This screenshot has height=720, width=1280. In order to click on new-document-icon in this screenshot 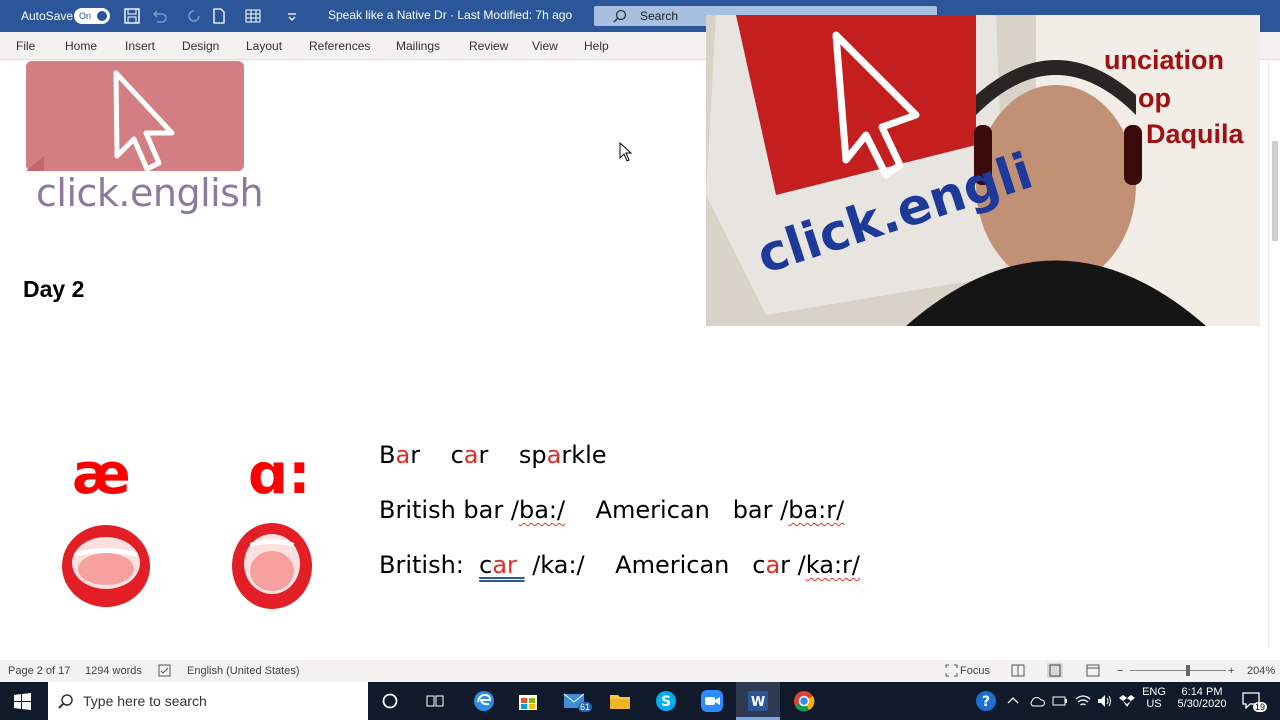, I will do `click(219, 16)`.